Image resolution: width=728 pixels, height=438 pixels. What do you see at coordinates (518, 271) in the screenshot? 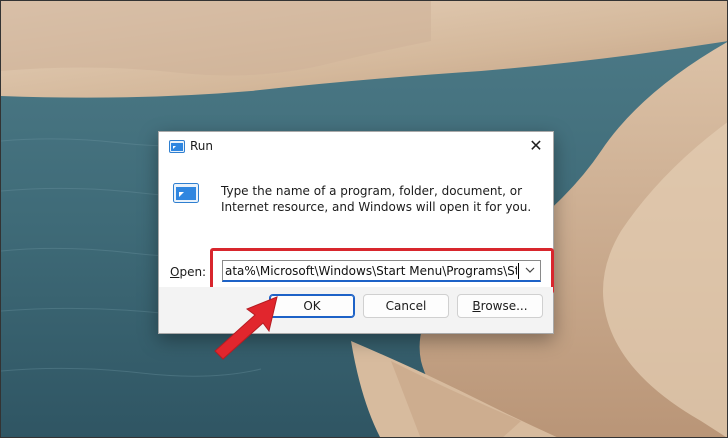
I see `text-caret` at bounding box center [518, 271].